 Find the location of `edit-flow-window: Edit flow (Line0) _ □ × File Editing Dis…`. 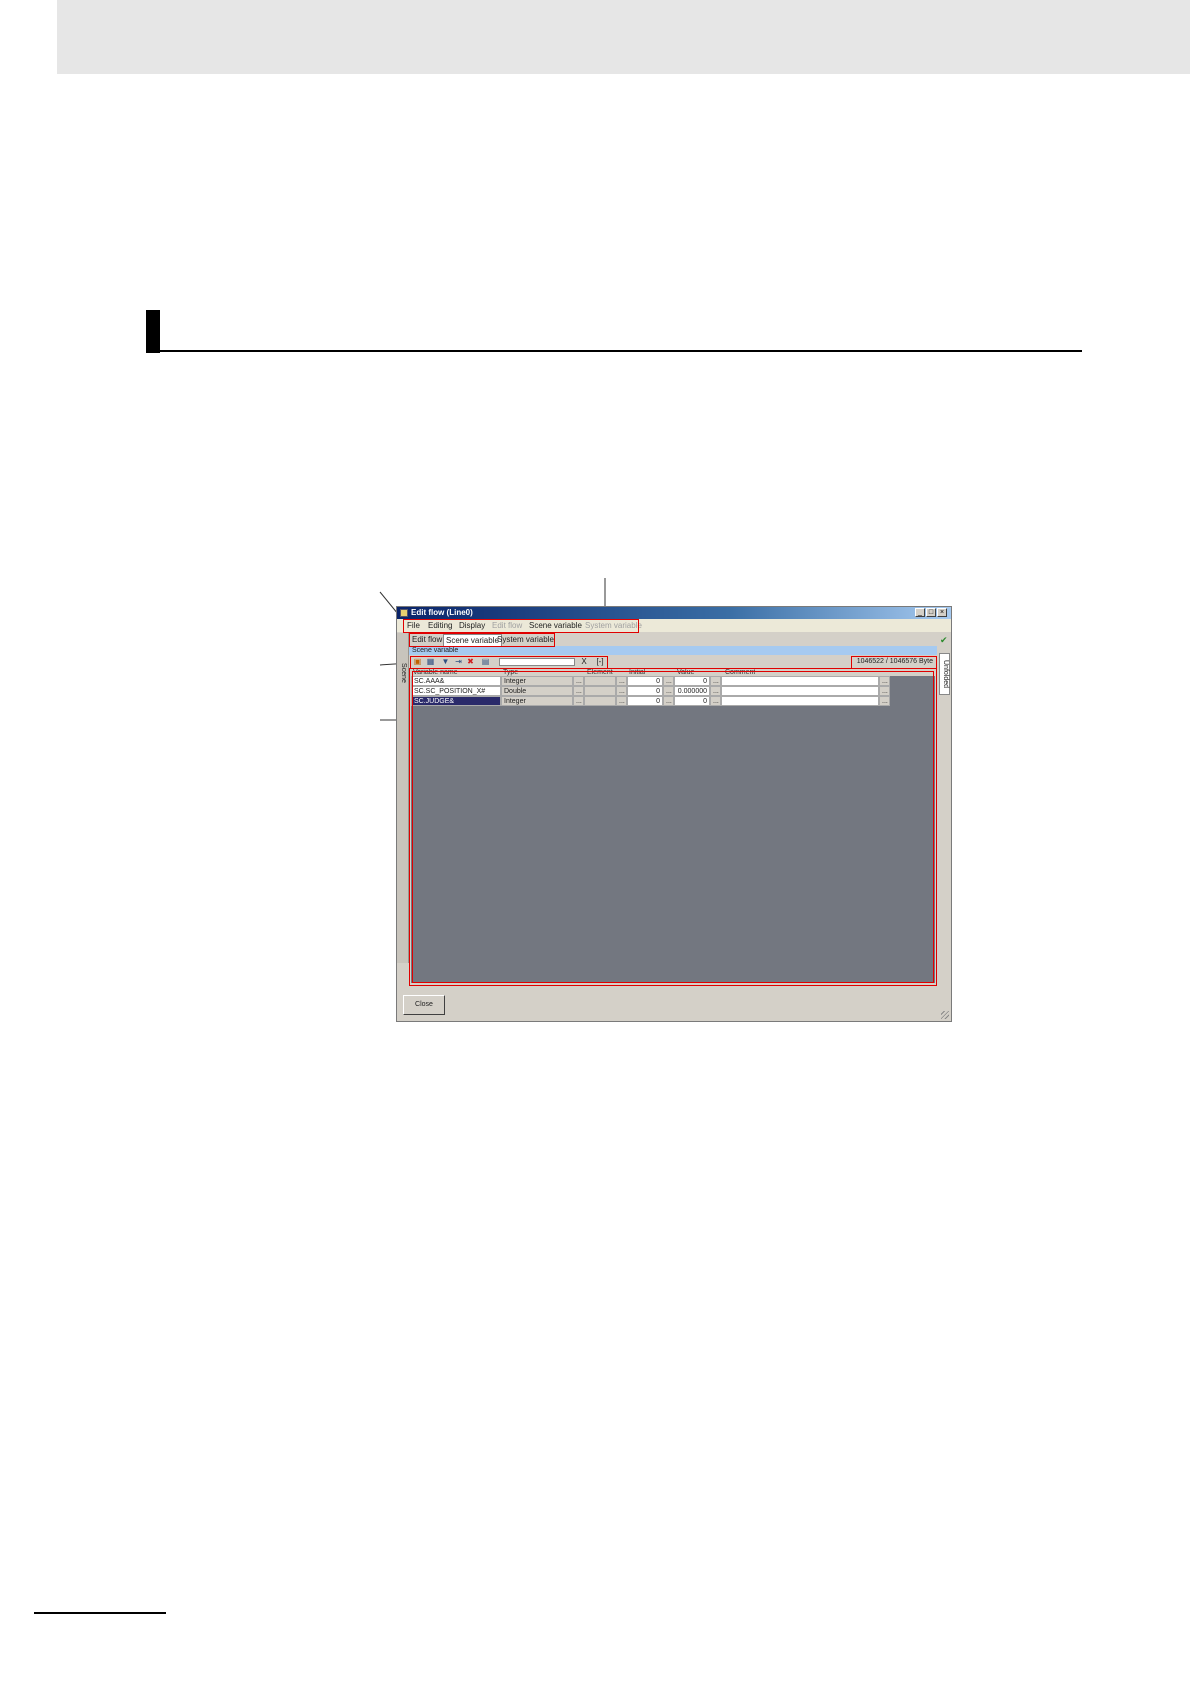

edit-flow-window: Edit flow (Line0) _ □ × File Editing Dis… is located at coordinates (674, 814).